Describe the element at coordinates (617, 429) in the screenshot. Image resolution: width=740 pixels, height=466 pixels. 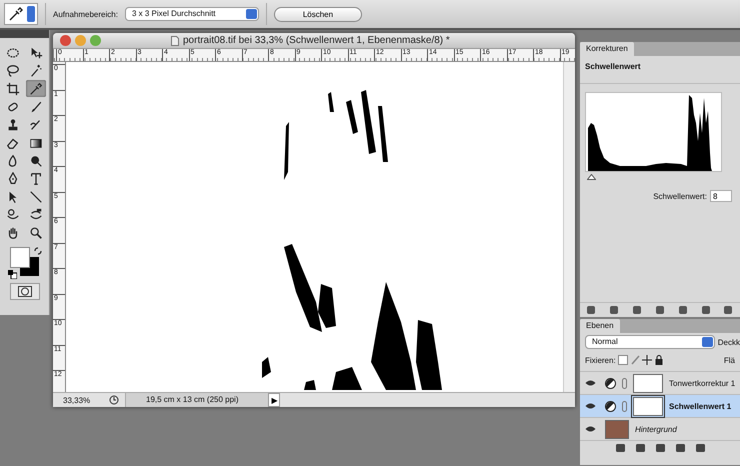
I see `photo-placeholder` at that location.